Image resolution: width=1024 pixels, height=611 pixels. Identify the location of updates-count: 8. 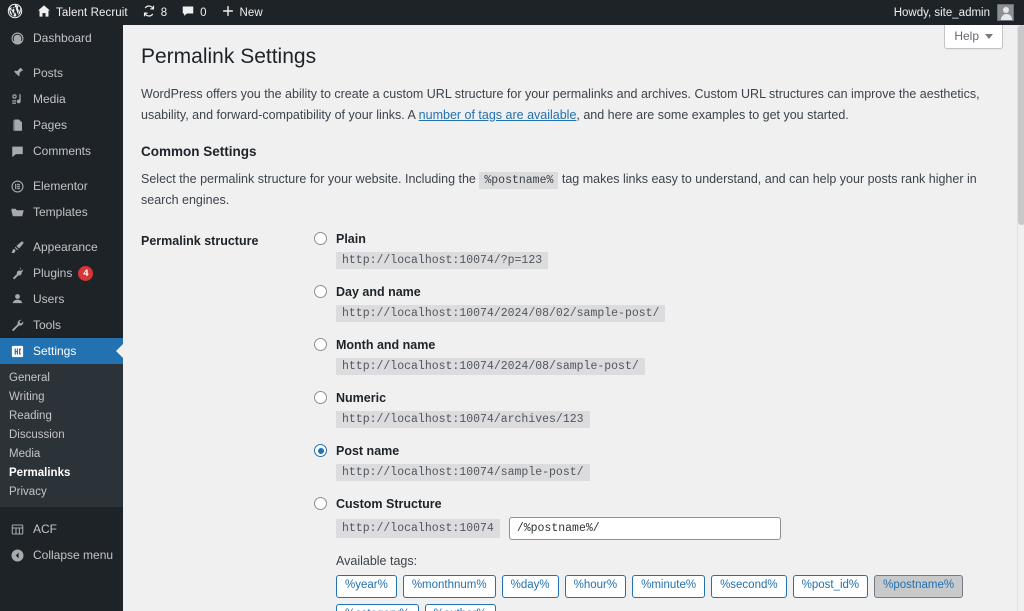
(164, 12).